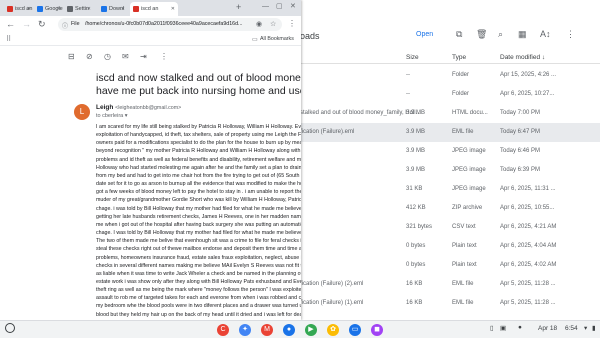 Image resolution: width=600 pixels, height=338 pixels. Describe the element at coordinates (461, 75) in the screenshot. I see `file-type: Folder` at that location.